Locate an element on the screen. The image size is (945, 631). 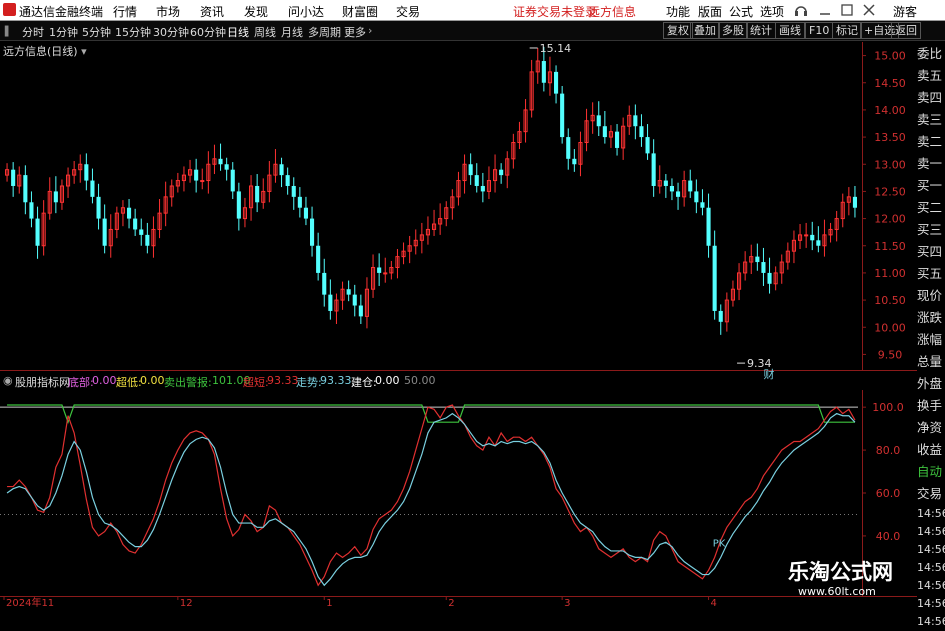
price-tick-label: 11.00 is located at coordinates (890, 273).